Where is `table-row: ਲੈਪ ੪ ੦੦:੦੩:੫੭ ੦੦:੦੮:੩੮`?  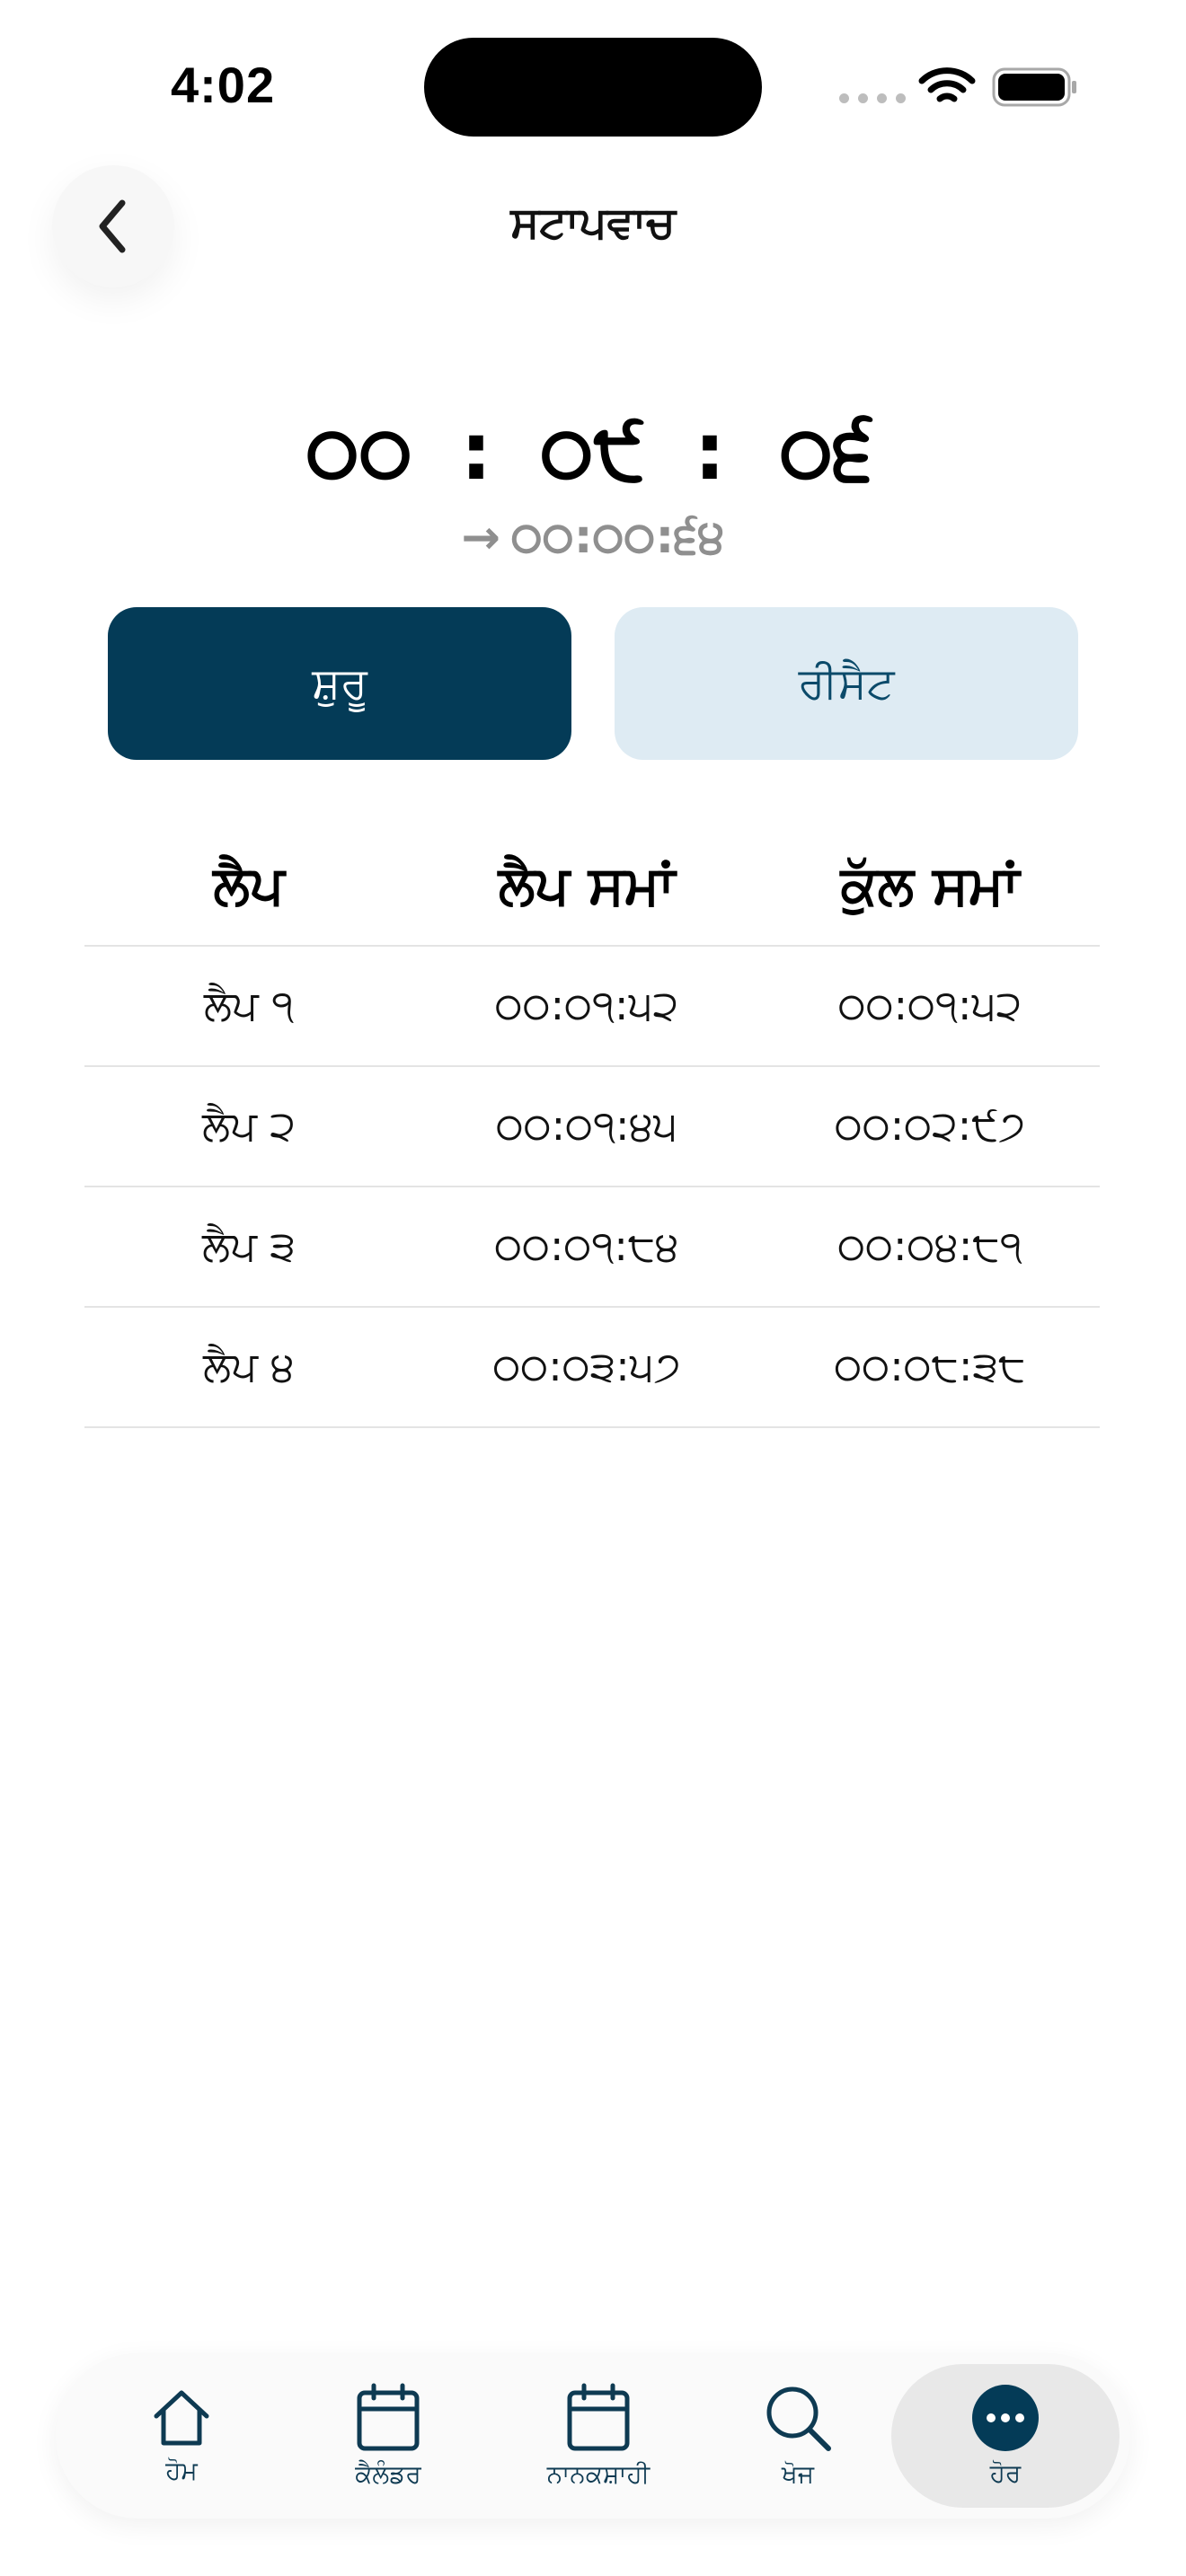 table-row: ਲੈਪ ੪ ੦੦:੦੩:੫੭ ੦੦:੦੮:੩੮ is located at coordinates (592, 1368).